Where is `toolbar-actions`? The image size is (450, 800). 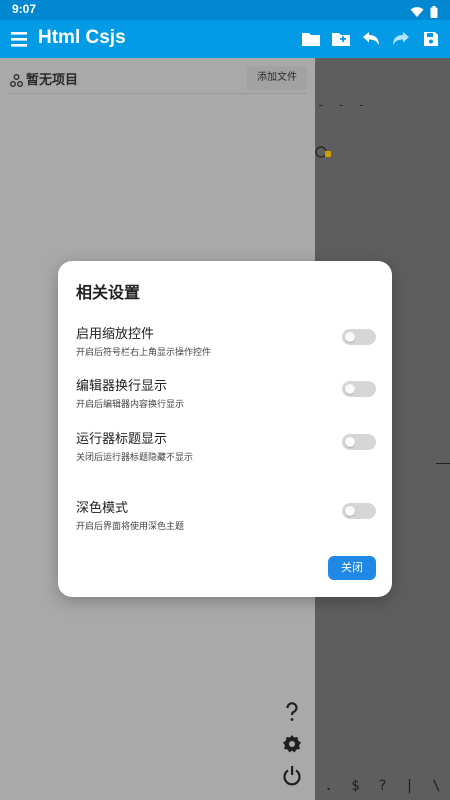
toolbar-actions is located at coordinates (371, 39).